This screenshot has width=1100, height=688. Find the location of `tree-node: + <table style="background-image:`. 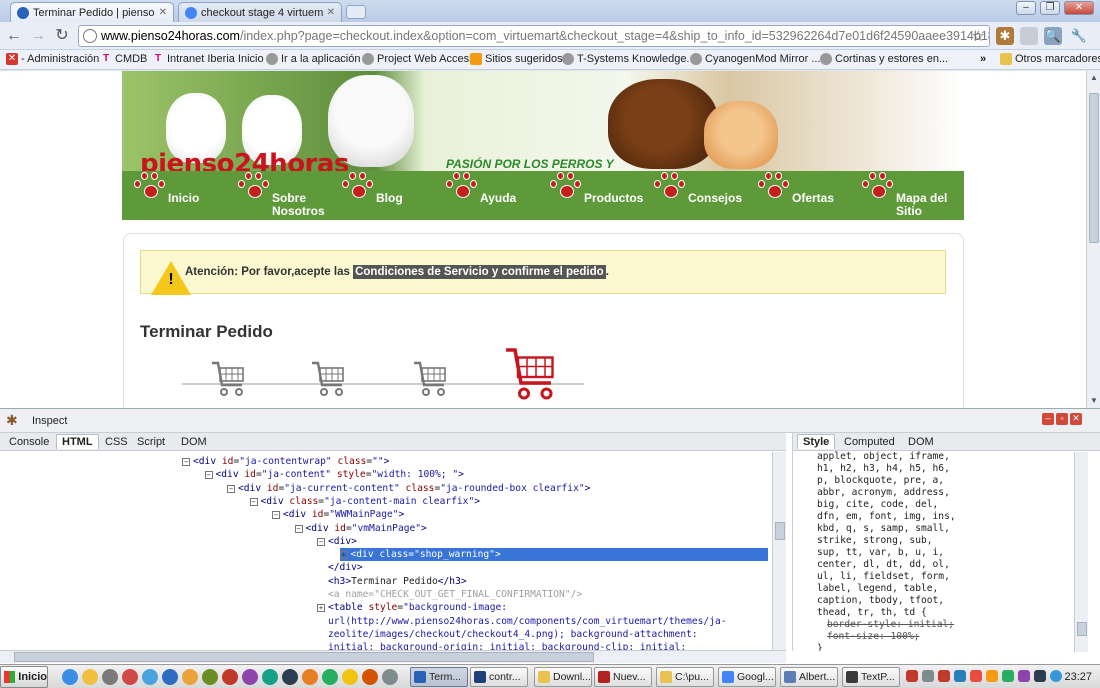

tree-node: + <table style="background-image: is located at coordinates (412, 607).